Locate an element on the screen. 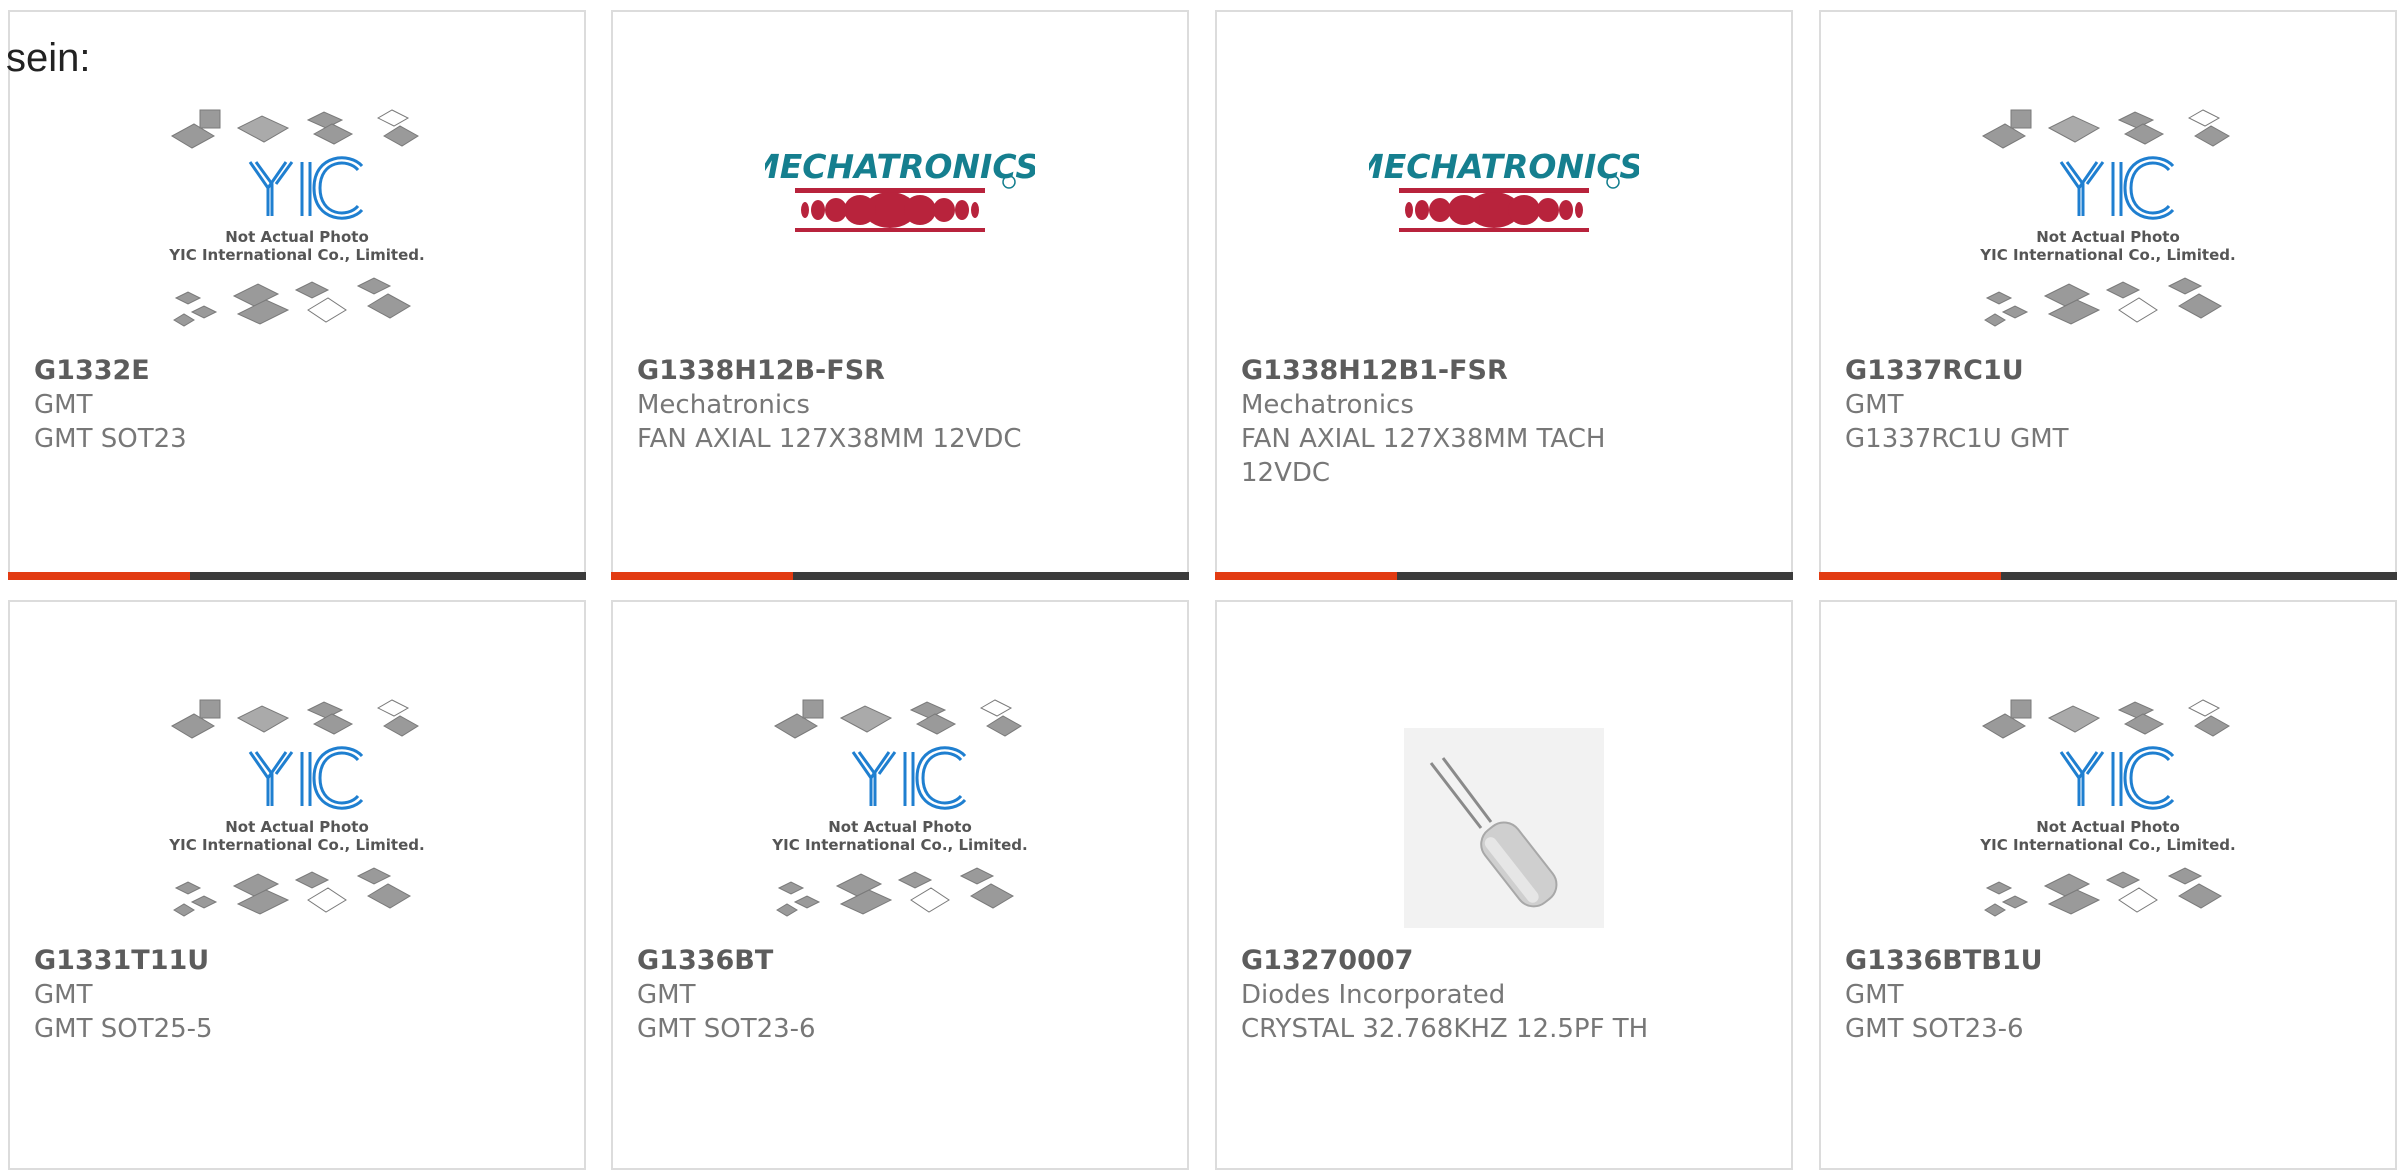  product-meta: G1332E GMT GMT SOT23 is located at coordinates (284, 405).